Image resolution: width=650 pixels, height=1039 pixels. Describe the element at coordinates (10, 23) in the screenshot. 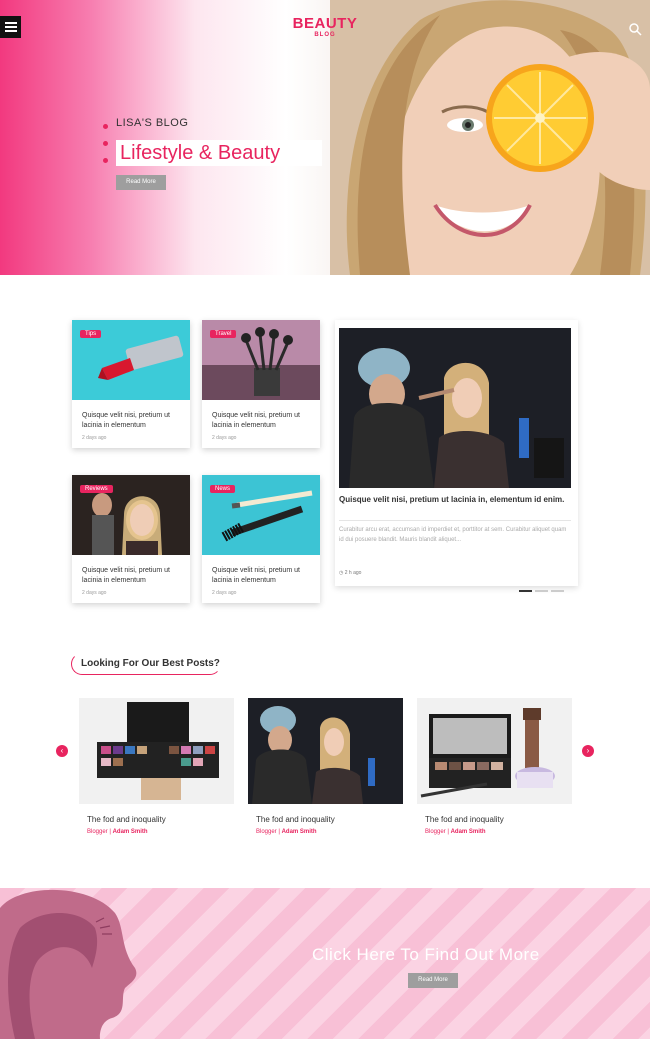

I see `hamburger-icon` at that location.